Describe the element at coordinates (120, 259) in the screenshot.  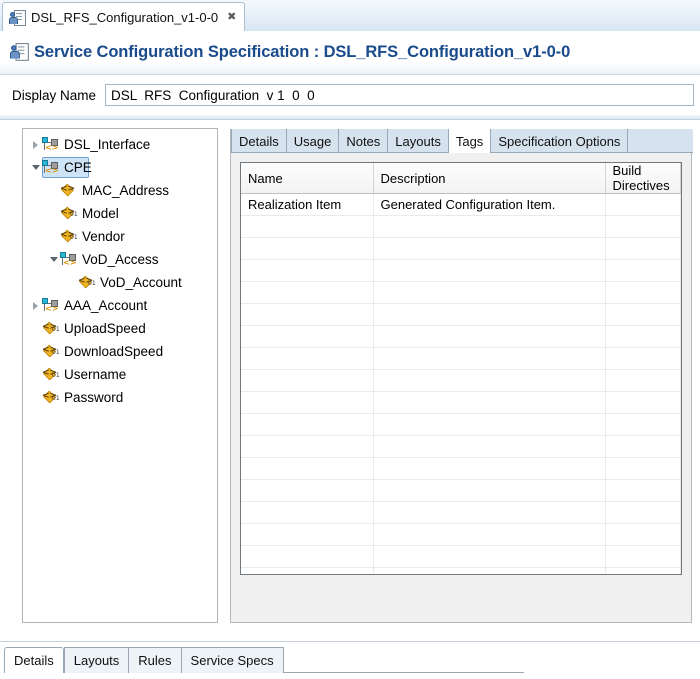
I see `tree-item-vod-access: <> VoD_Access` at that location.